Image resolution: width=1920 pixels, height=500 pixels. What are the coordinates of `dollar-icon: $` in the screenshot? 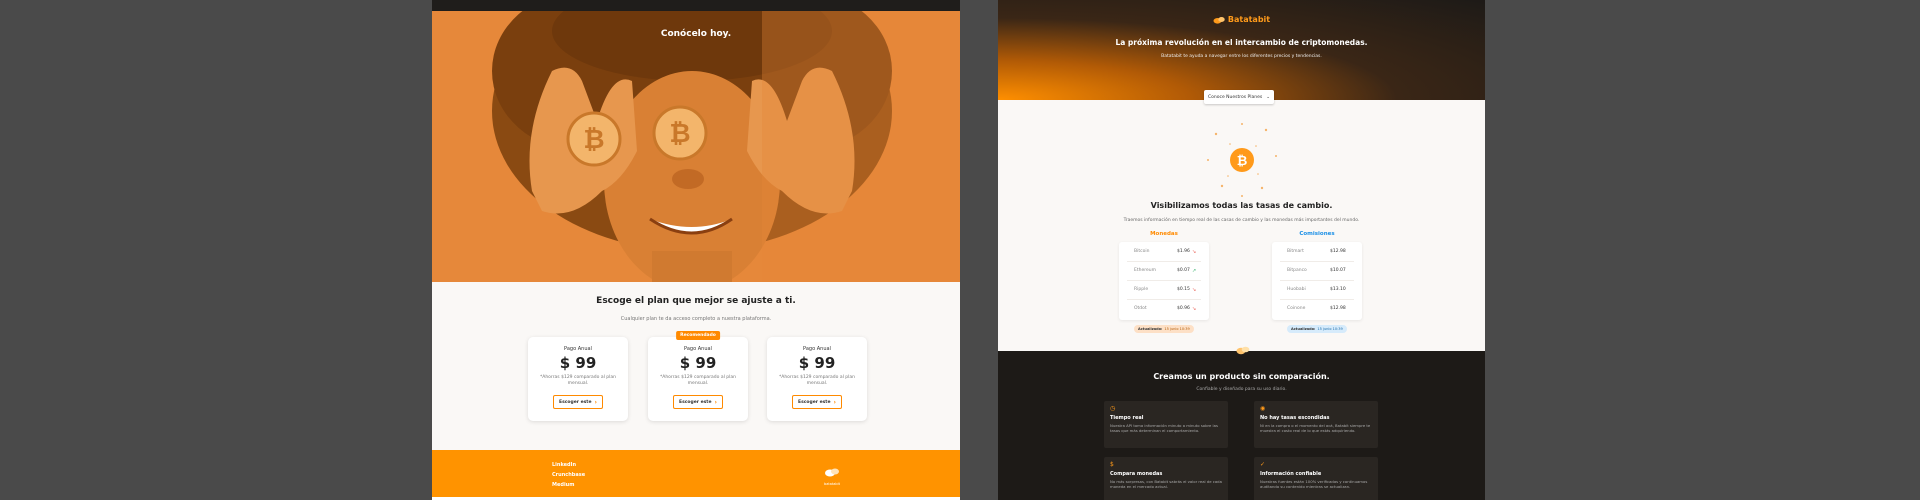 It's located at (1112, 464).